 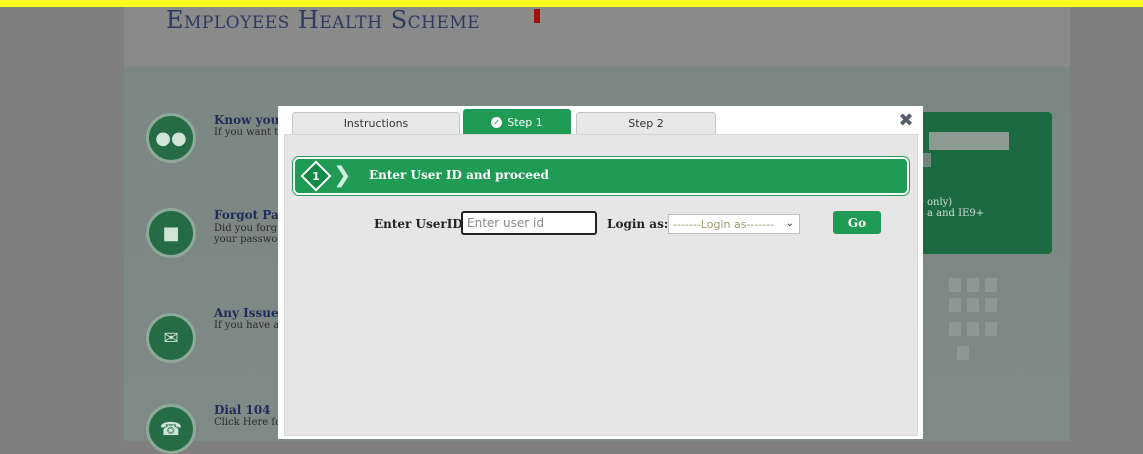 What do you see at coordinates (459, 175) in the screenshot?
I see `banner-text: Enter User ID and proceed` at bounding box center [459, 175].